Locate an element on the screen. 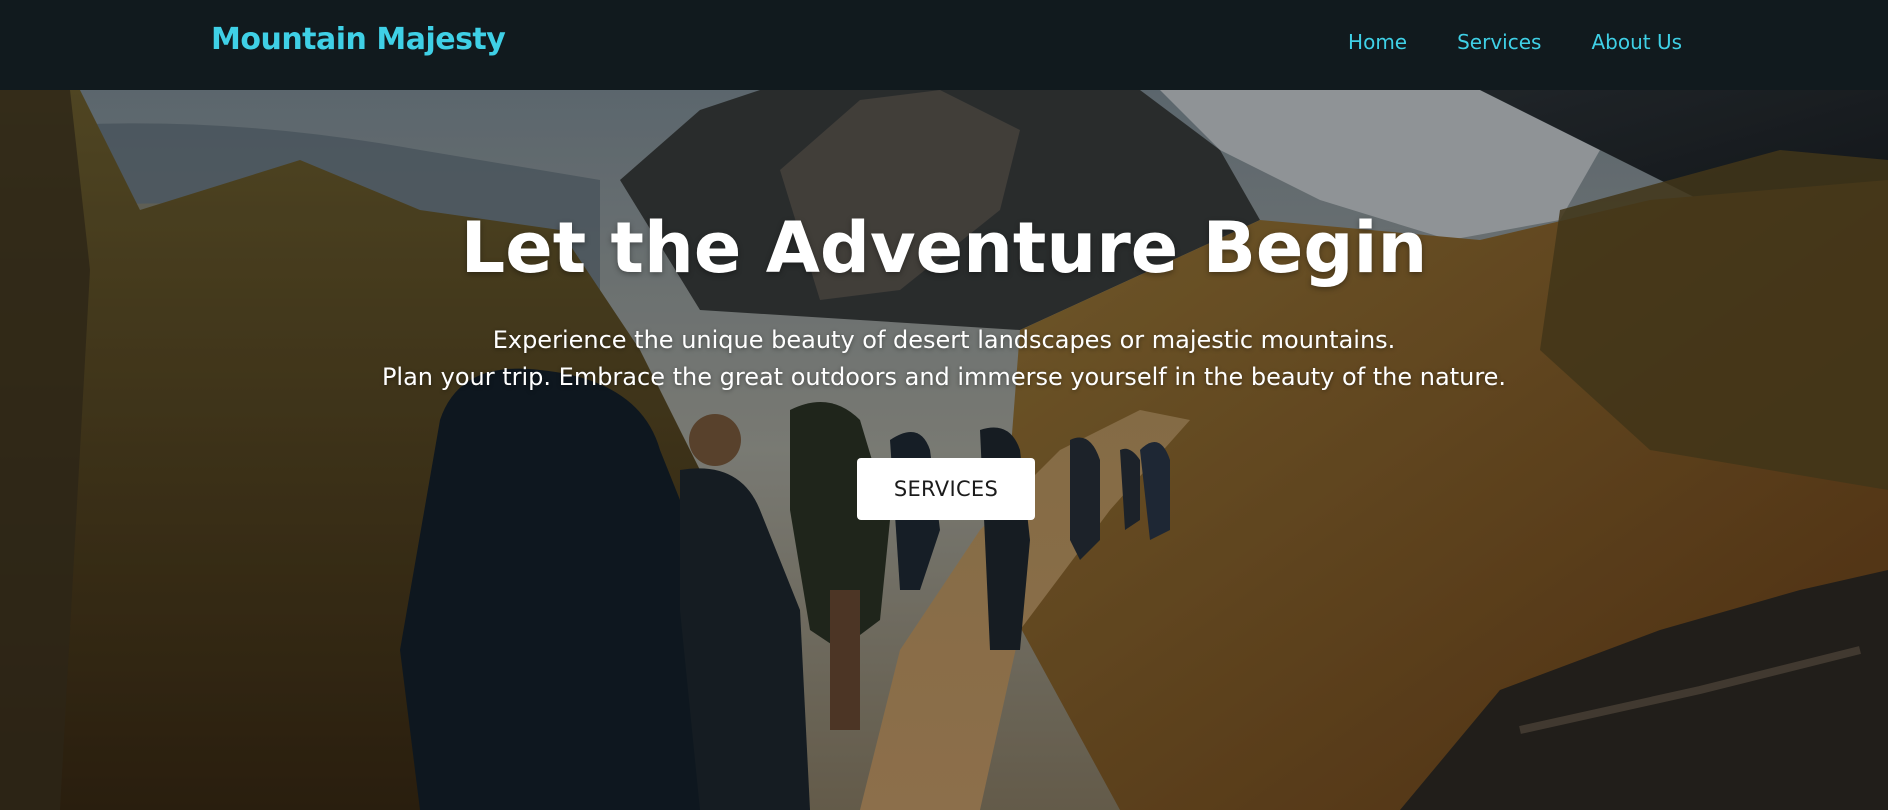 Image resolution: width=1888 pixels, height=810 pixels. nav-links: Home Services About Us is located at coordinates (1515, 42).